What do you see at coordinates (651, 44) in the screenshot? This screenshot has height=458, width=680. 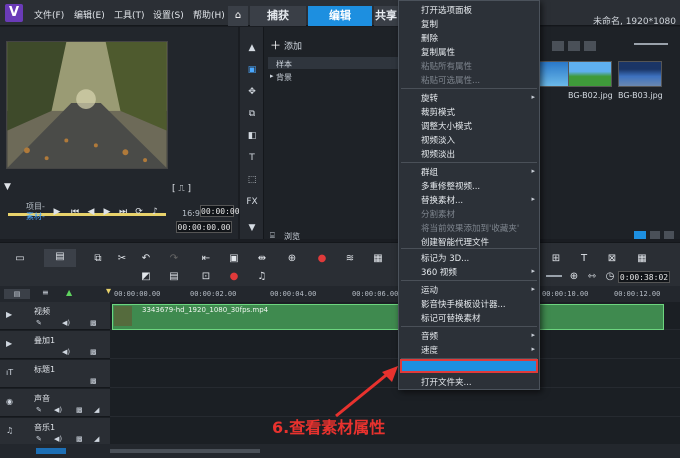 I see `thumb-size-slider` at bounding box center [651, 44].